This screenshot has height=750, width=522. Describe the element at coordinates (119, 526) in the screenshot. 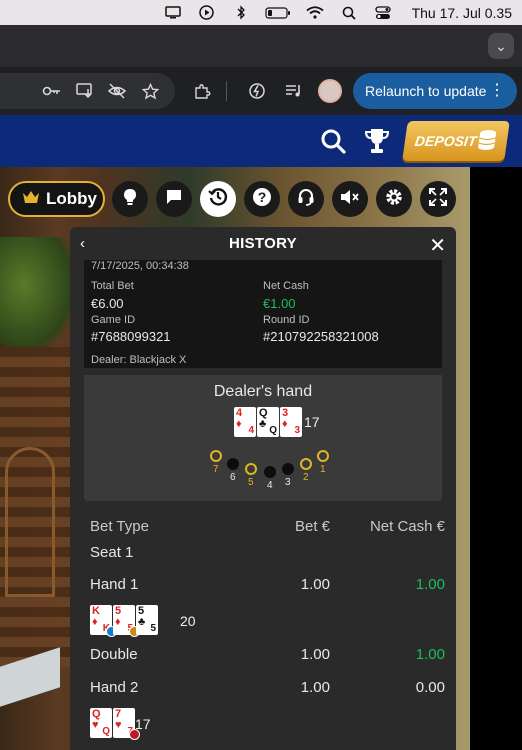

I see `header-bet-type: Bet Type` at that location.